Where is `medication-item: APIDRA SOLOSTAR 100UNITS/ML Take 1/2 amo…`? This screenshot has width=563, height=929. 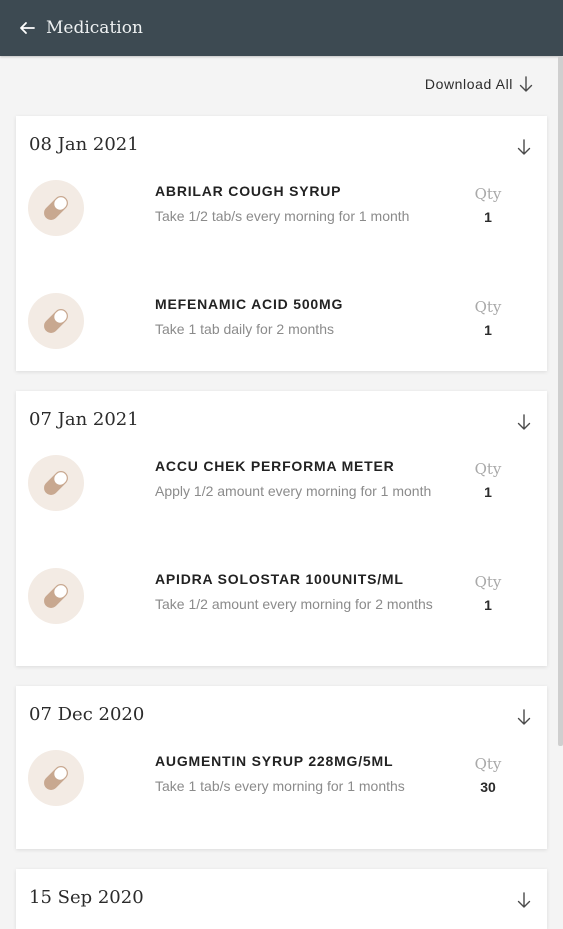
medication-item: APIDRA SOLOSTAR 100UNITS/ML Take 1/2 amo… is located at coordinates (281, 604).